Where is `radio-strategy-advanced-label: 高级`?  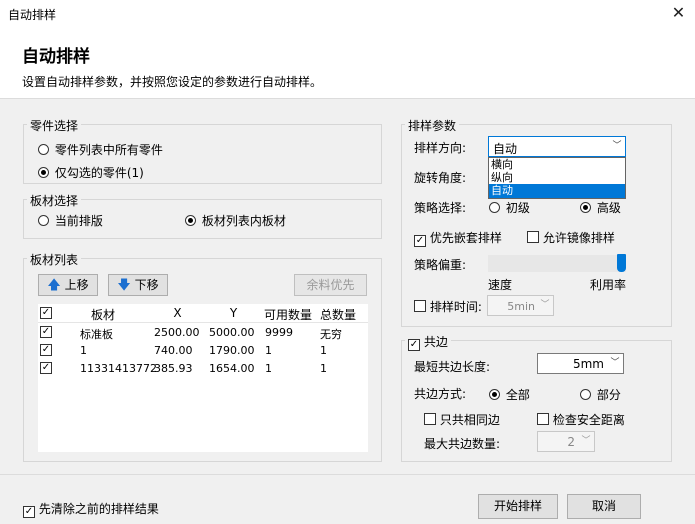 radio-strategy-advanced-label: 高级 is located at coordinates (608, 208).